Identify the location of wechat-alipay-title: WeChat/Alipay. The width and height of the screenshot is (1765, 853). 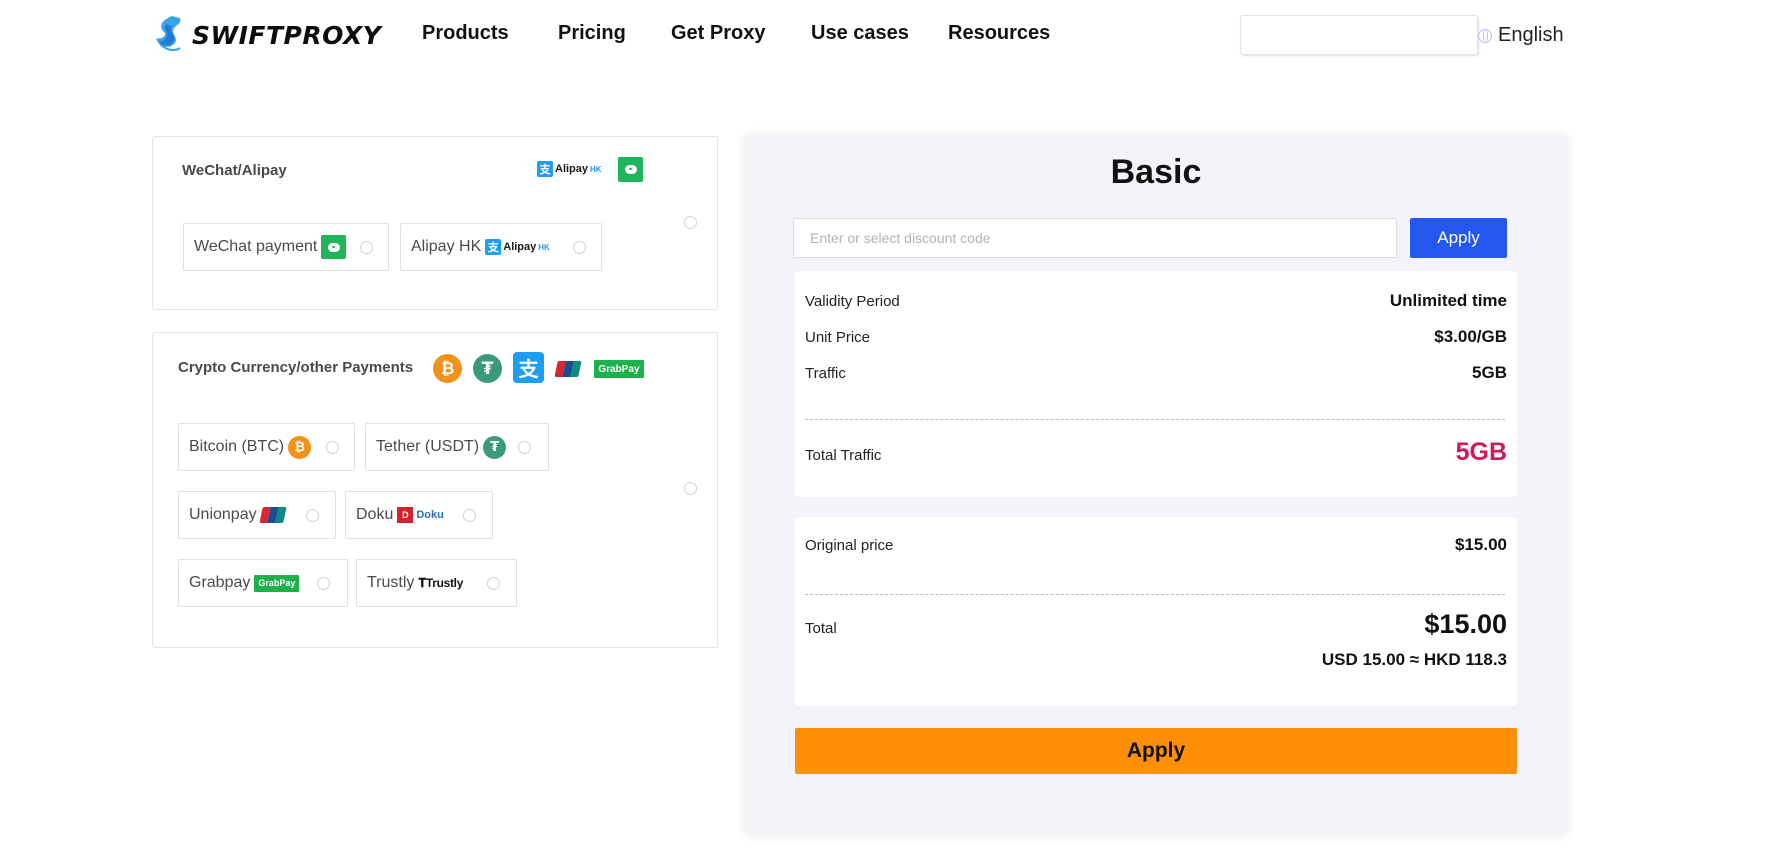
(234, 170).